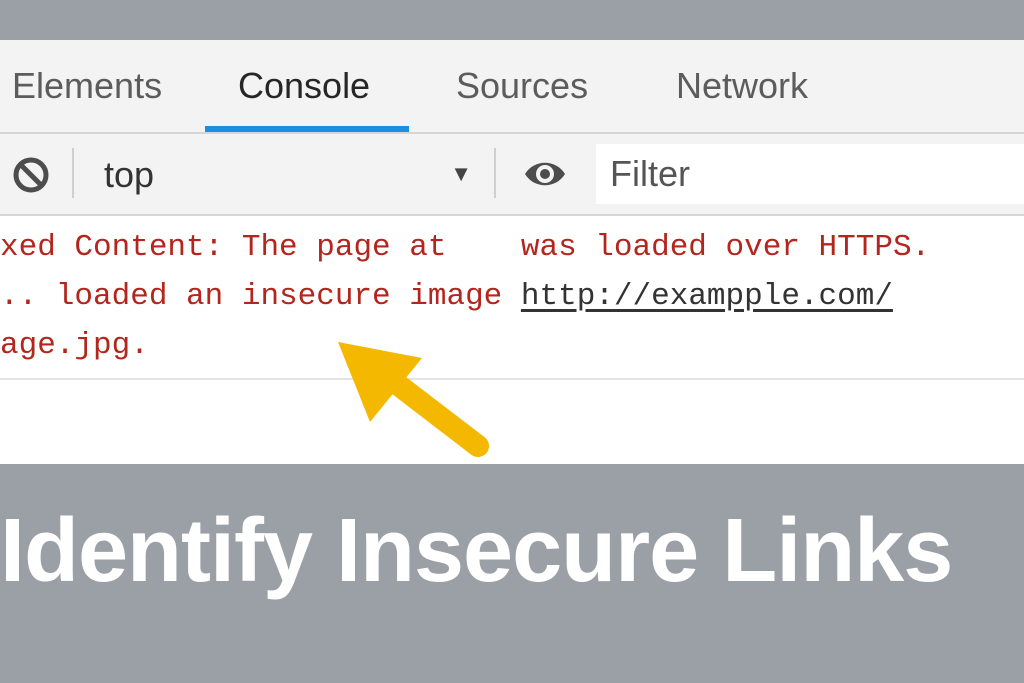  I want to click on annotation-arrow-icon, so click(413, 399).